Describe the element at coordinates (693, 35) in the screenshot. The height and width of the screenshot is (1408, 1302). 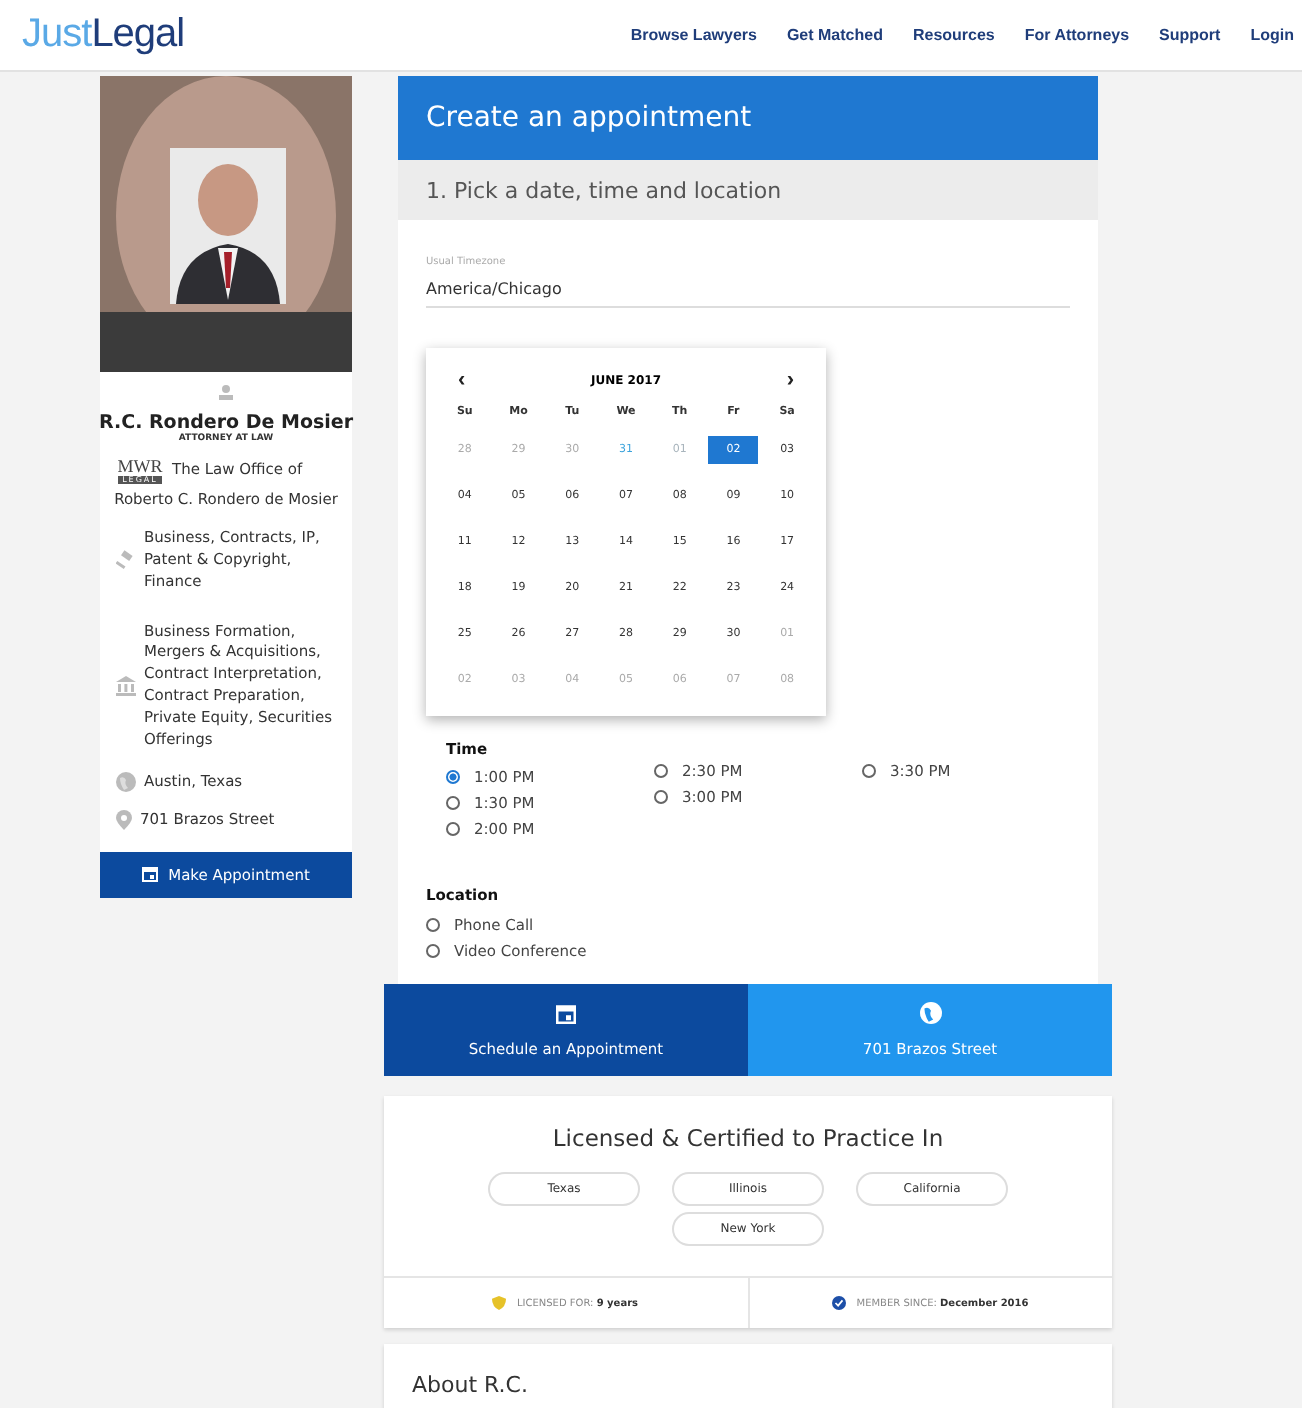
I see `nav-link: Browse Lawyers` at that location.